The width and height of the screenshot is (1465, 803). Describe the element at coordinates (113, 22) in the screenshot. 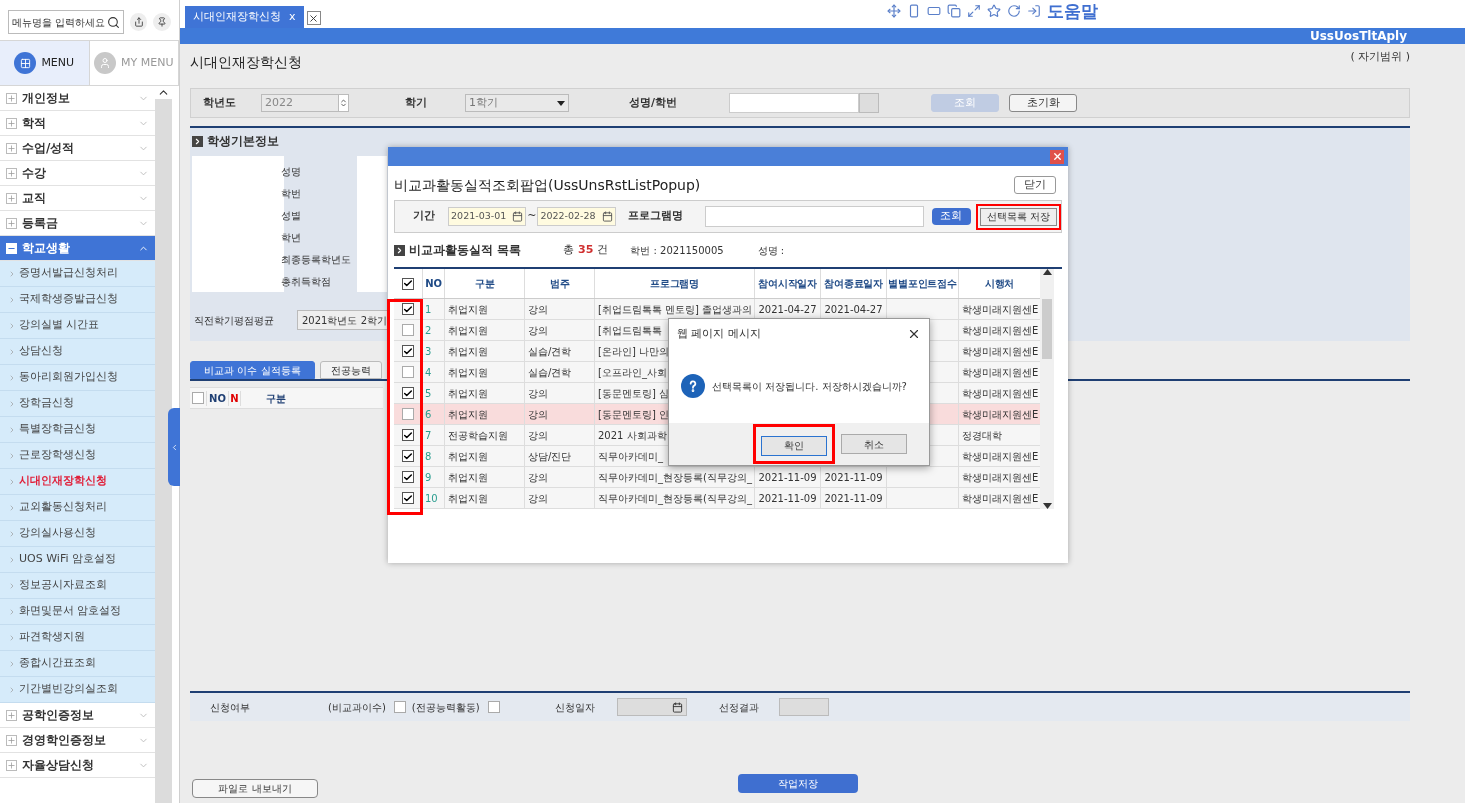

I see `search-icon` at that location.